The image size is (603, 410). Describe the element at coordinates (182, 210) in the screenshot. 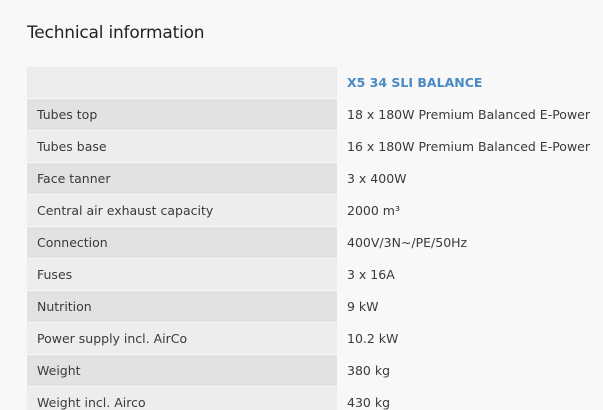

I see `row-label: Central air exhaust capacity` at that location.